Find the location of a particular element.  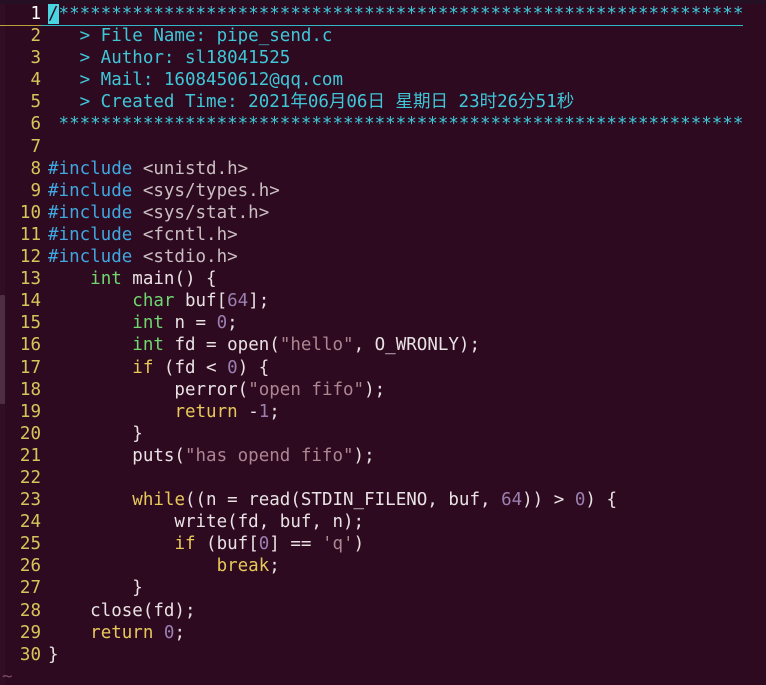

code-token: )) > is located at coordinates (548, 500).